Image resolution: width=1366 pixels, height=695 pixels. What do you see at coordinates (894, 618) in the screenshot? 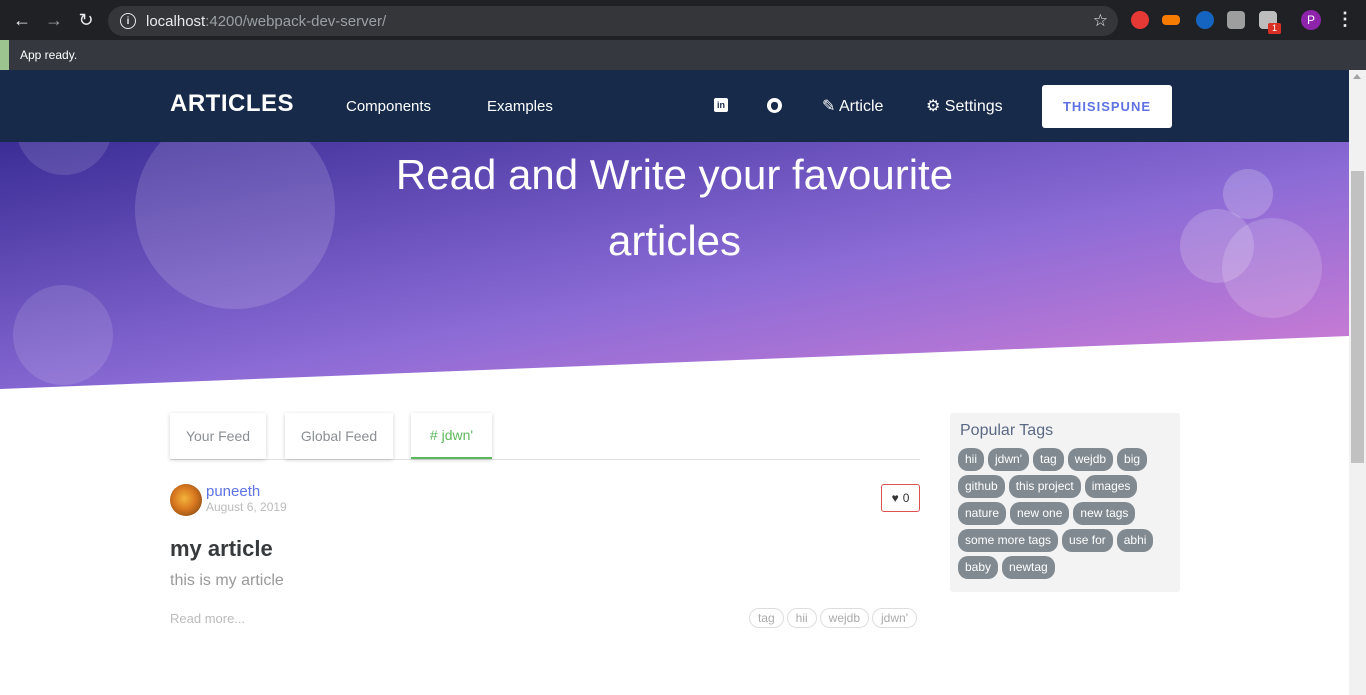
I see `article-tag: jdwn'` at bounding box center [894, 618].